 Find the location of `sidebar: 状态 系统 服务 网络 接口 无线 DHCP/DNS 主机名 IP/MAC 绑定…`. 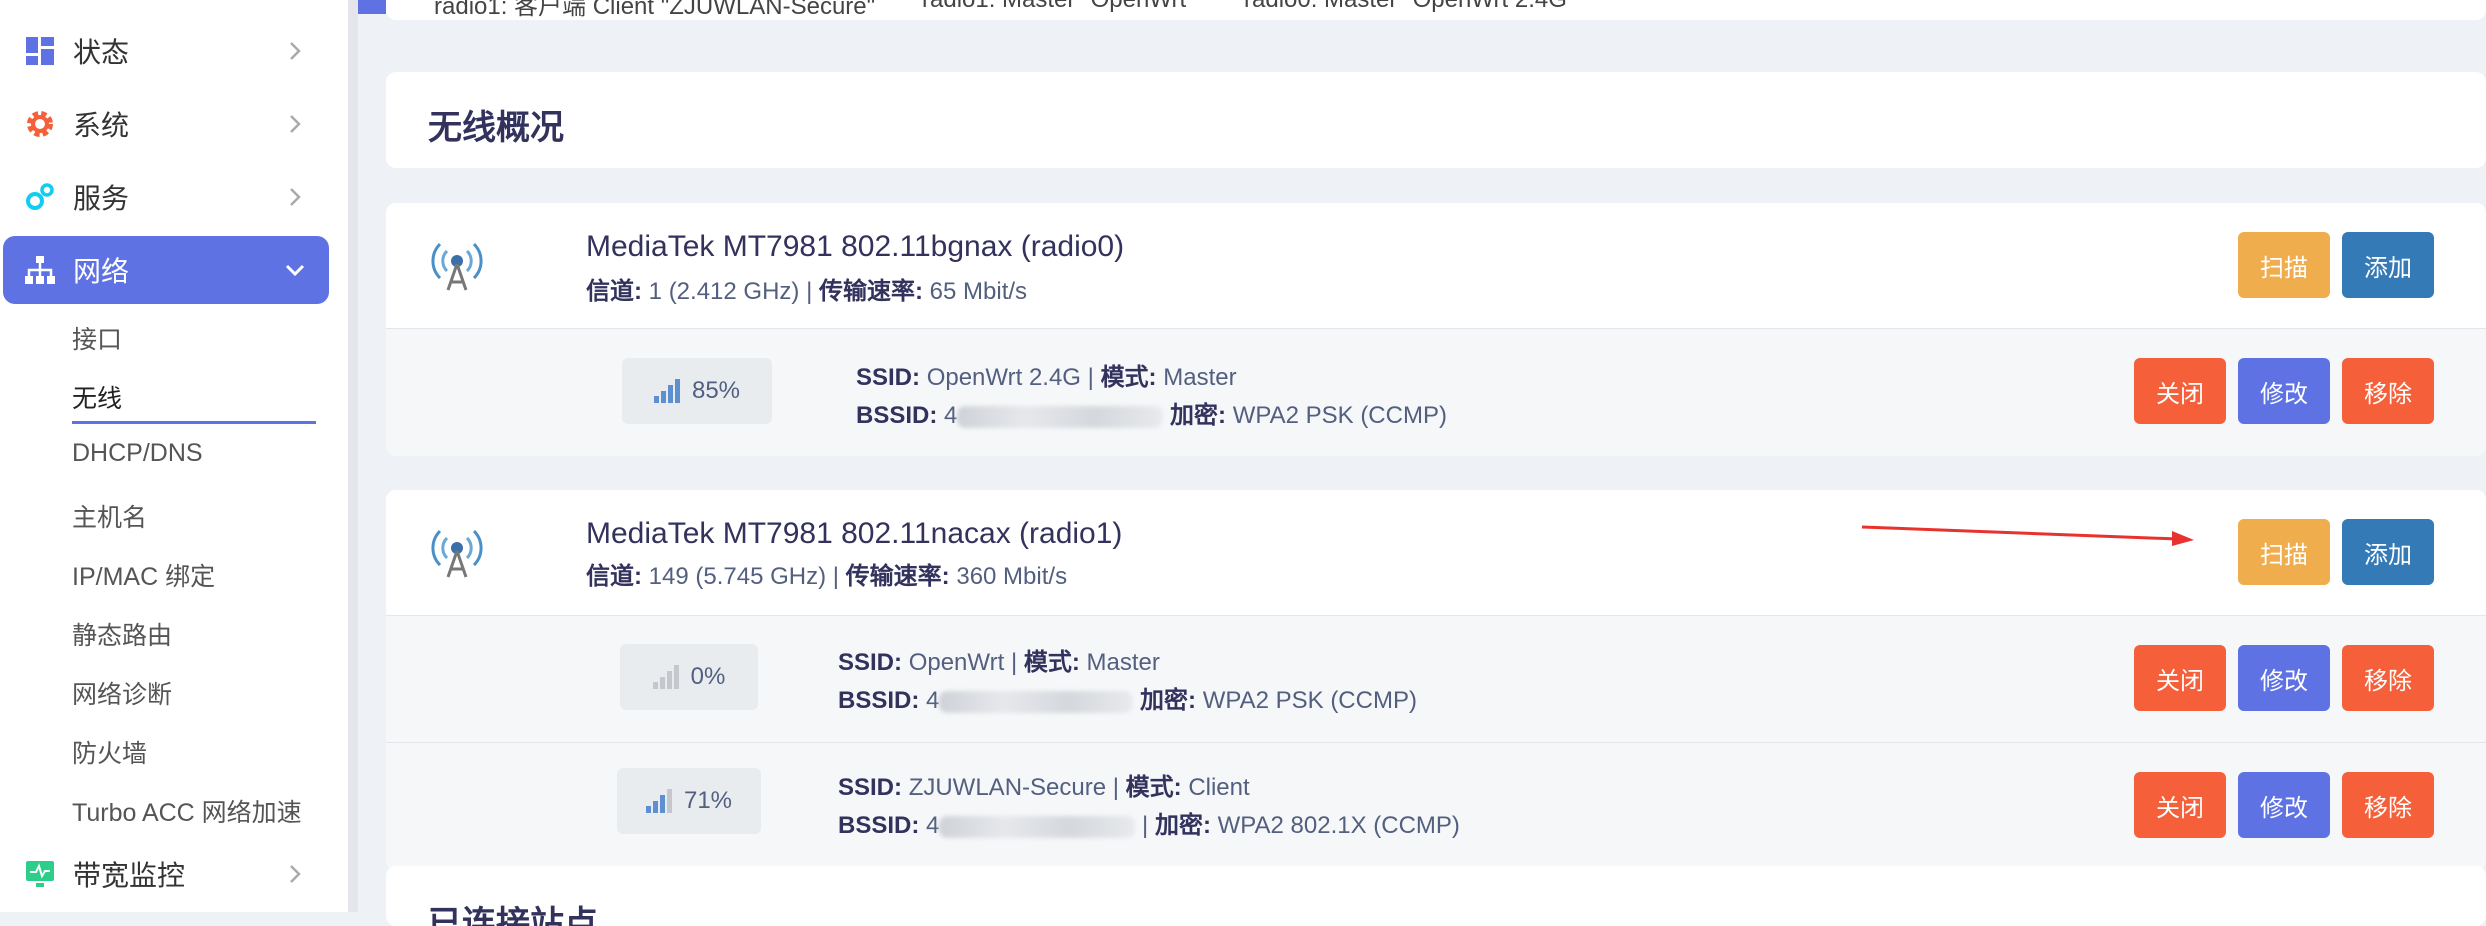

sidebar: 状态 系统 服务 网络 接口 无线 DHCP/DNS 主机名 IP/MAC 绑定… is located at coordinates (174, 456).